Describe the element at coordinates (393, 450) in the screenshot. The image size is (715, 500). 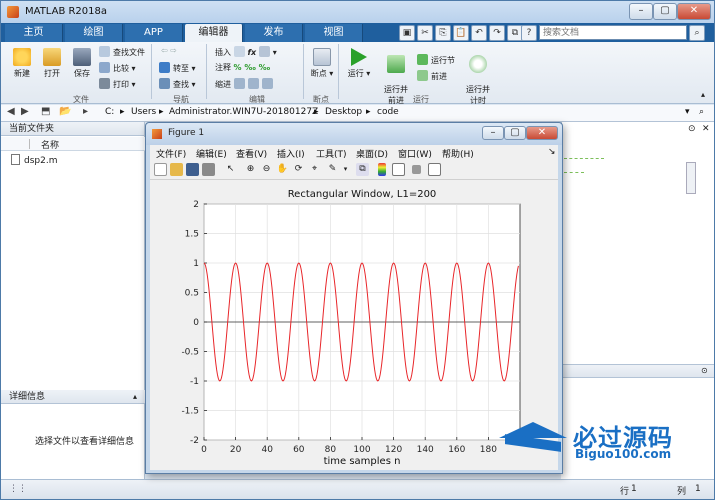
I see `x-tick-label: 120` at that location.